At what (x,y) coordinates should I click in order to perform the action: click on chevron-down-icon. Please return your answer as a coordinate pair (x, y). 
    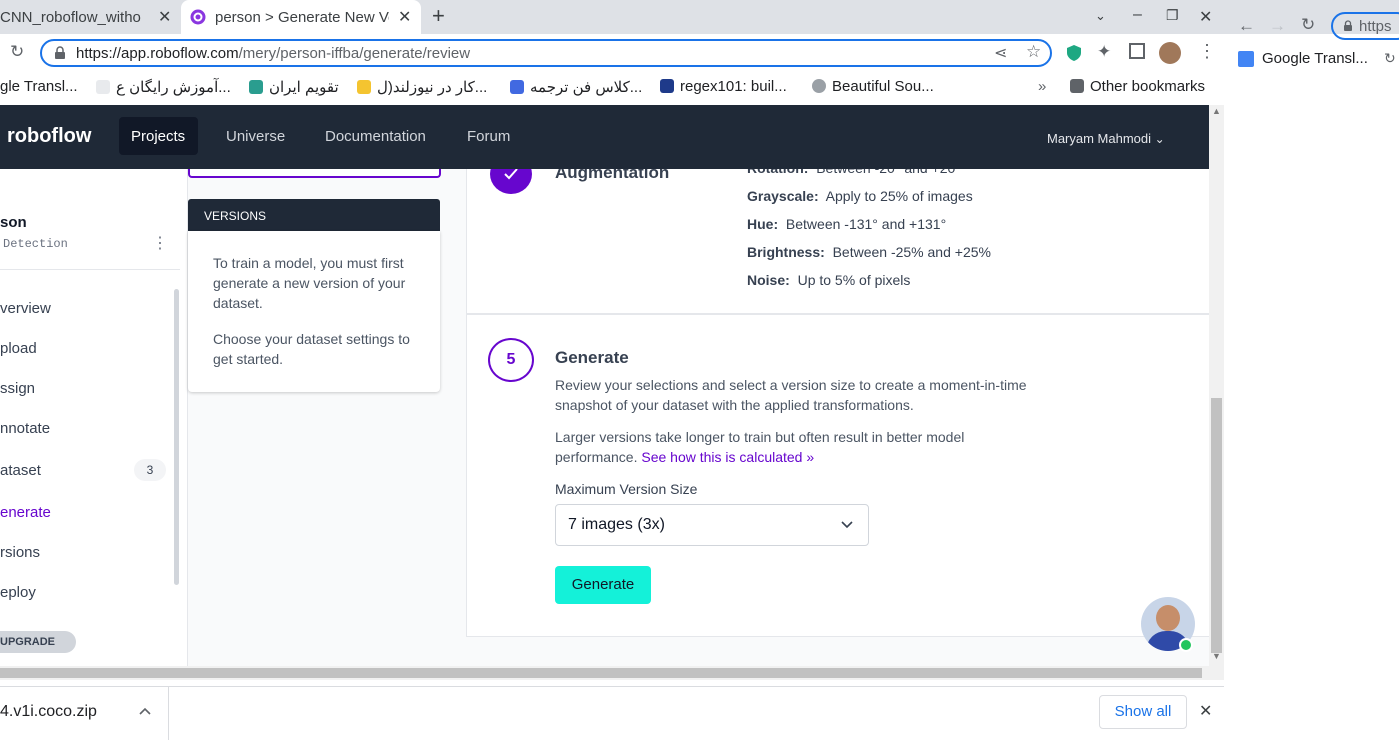
    Looking at the image, I should click on (847, 525).